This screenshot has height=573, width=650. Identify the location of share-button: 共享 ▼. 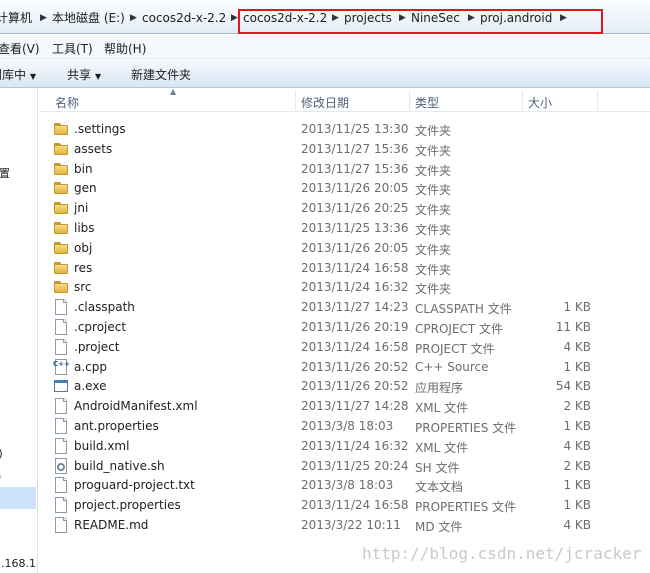
(84, 74).